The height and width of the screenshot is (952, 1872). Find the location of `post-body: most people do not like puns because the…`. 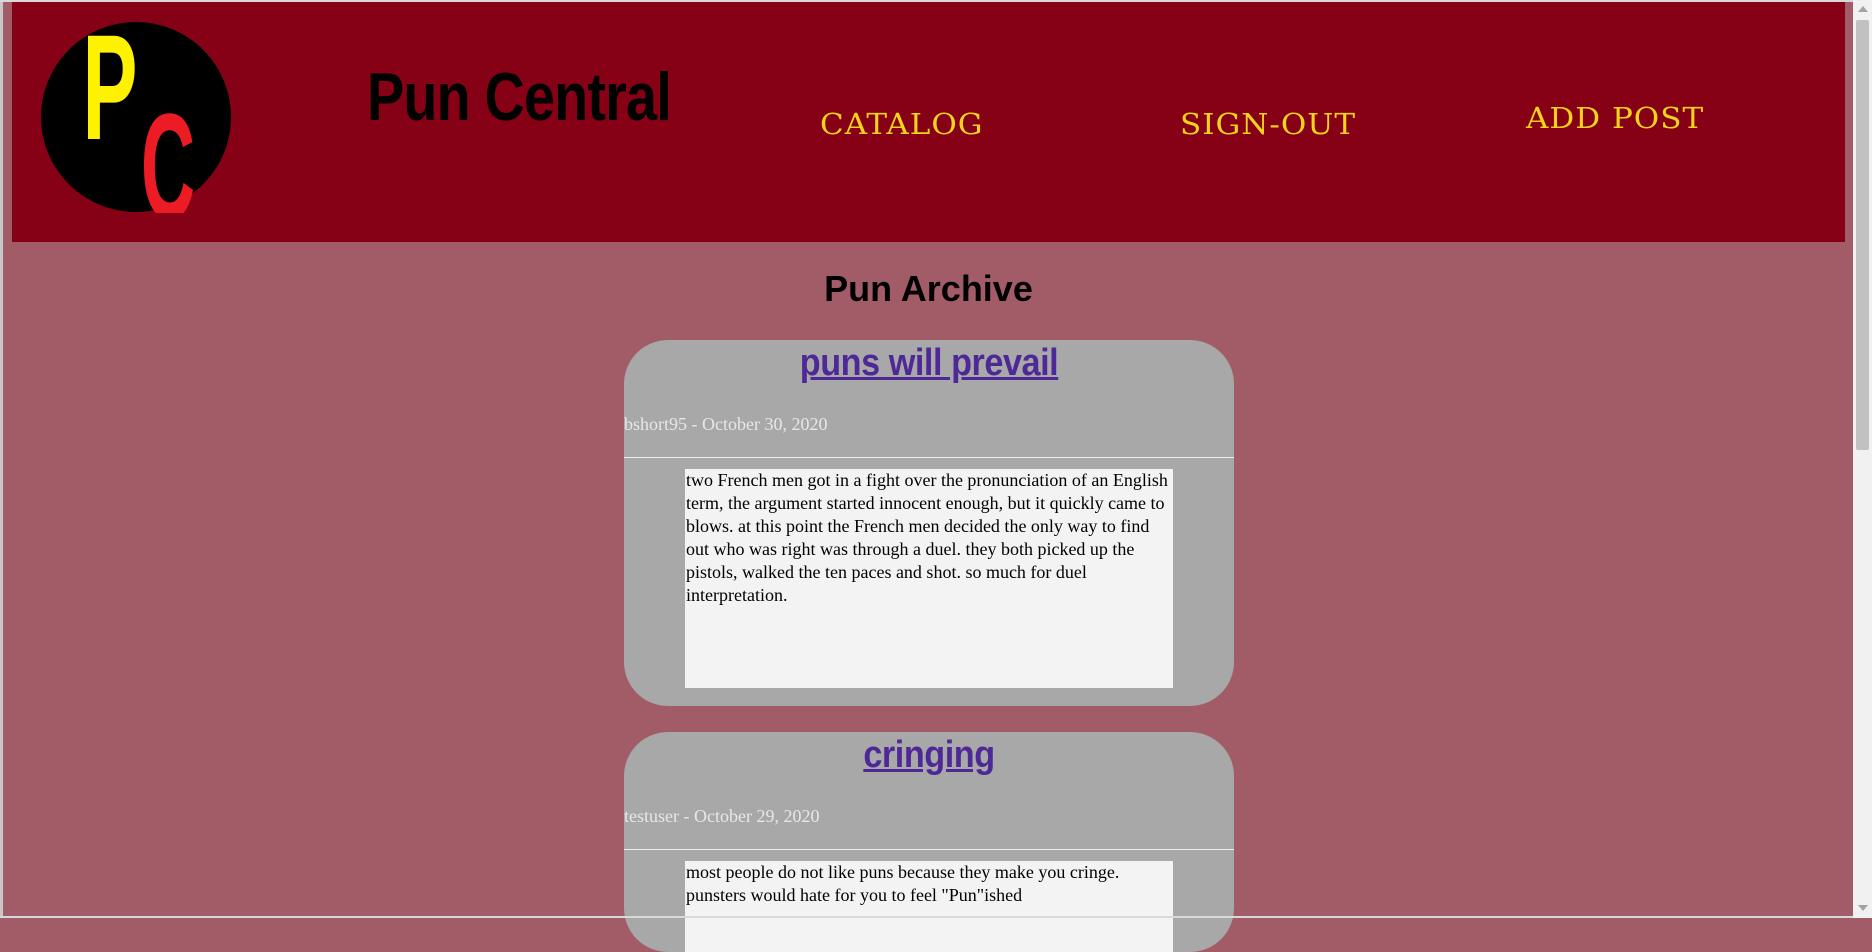

post-body: most people do not like puns because the… is located at coordinates (929, 906).